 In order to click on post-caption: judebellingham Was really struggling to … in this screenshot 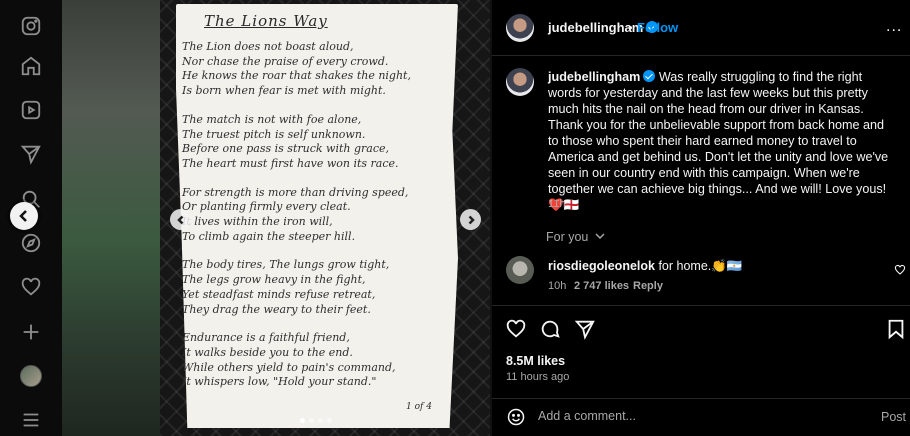, I will do `click(719, 141)`.